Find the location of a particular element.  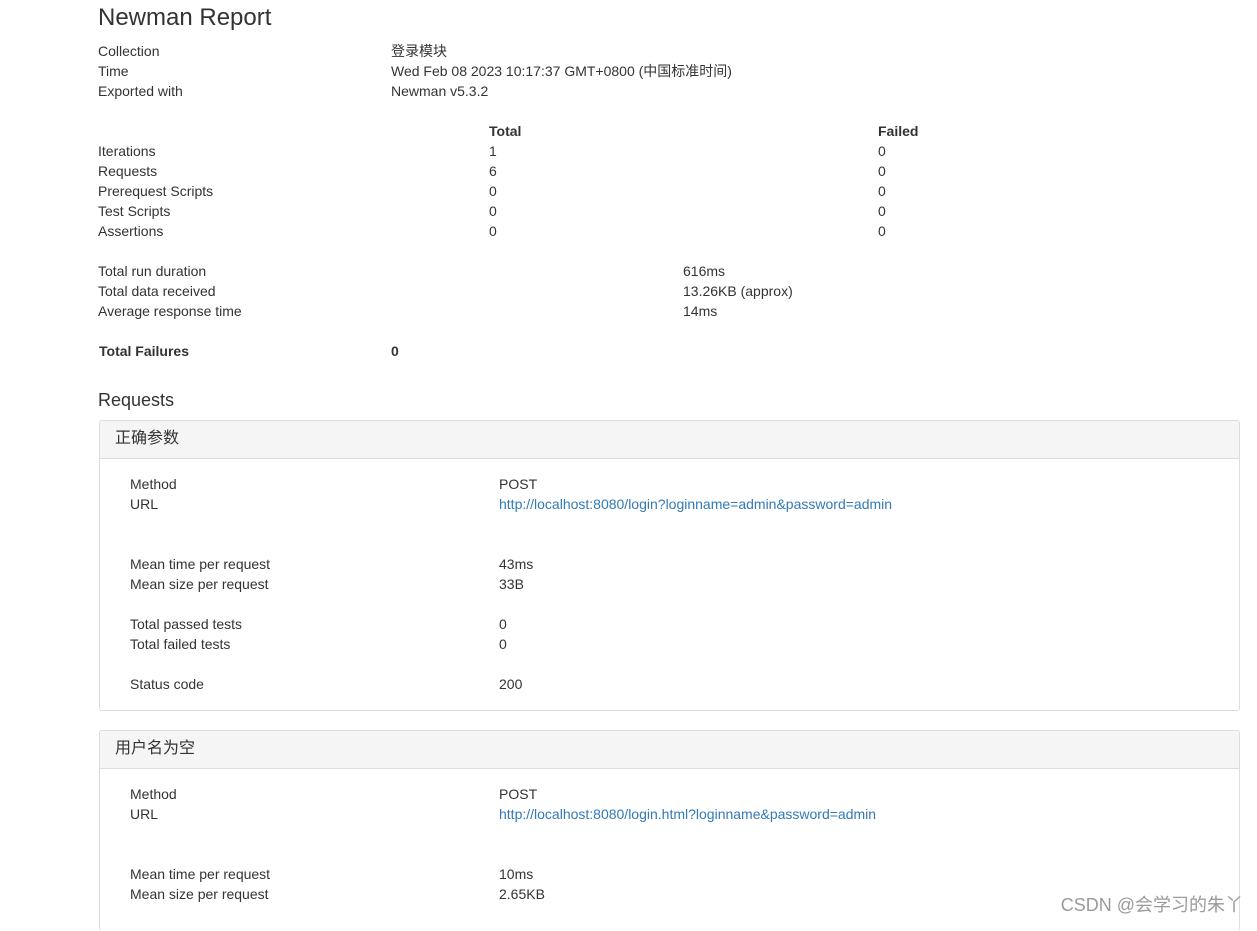

data-received-value: 13.26KB (approx) is located at coordinates (738, 291).